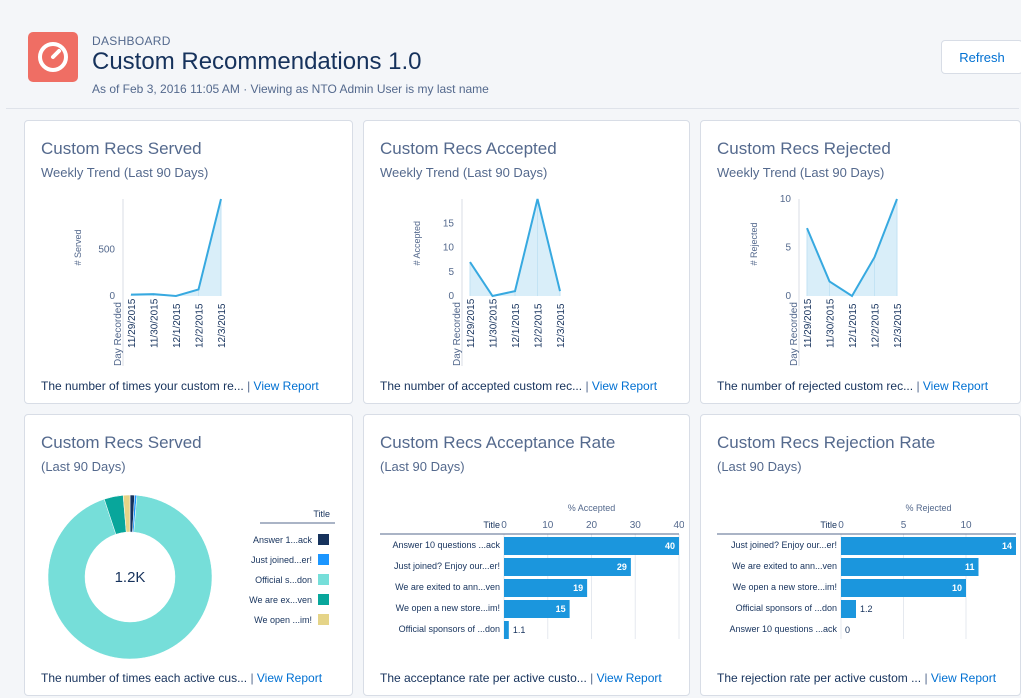  I want to click on x-tick-label: 30, so click(636, 525).